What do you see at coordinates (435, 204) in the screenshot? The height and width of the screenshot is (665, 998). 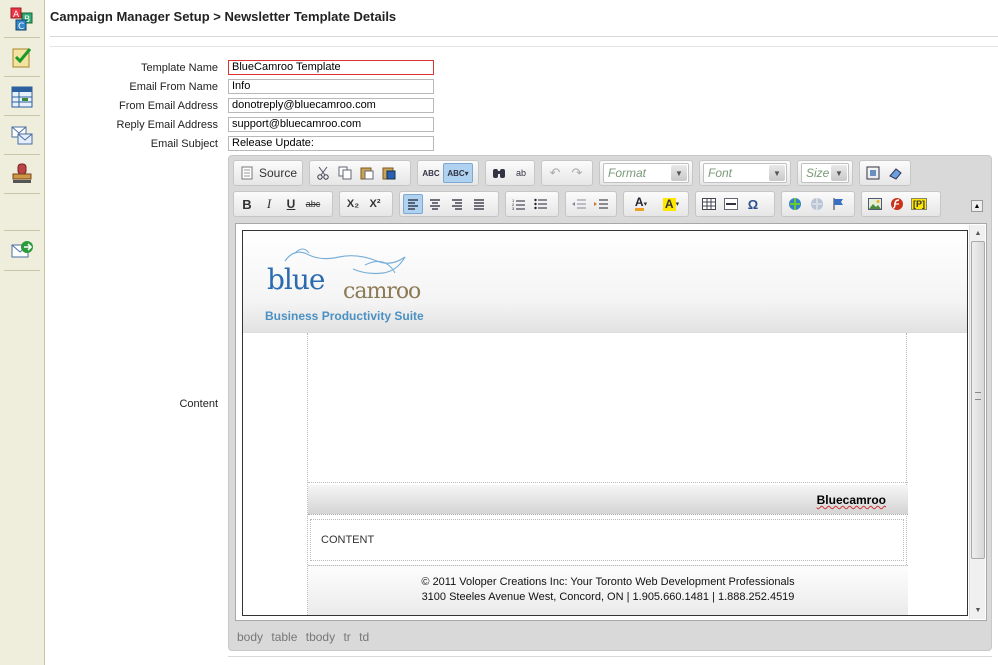 I see `align-center-icon` at bounding box center [435, 204].